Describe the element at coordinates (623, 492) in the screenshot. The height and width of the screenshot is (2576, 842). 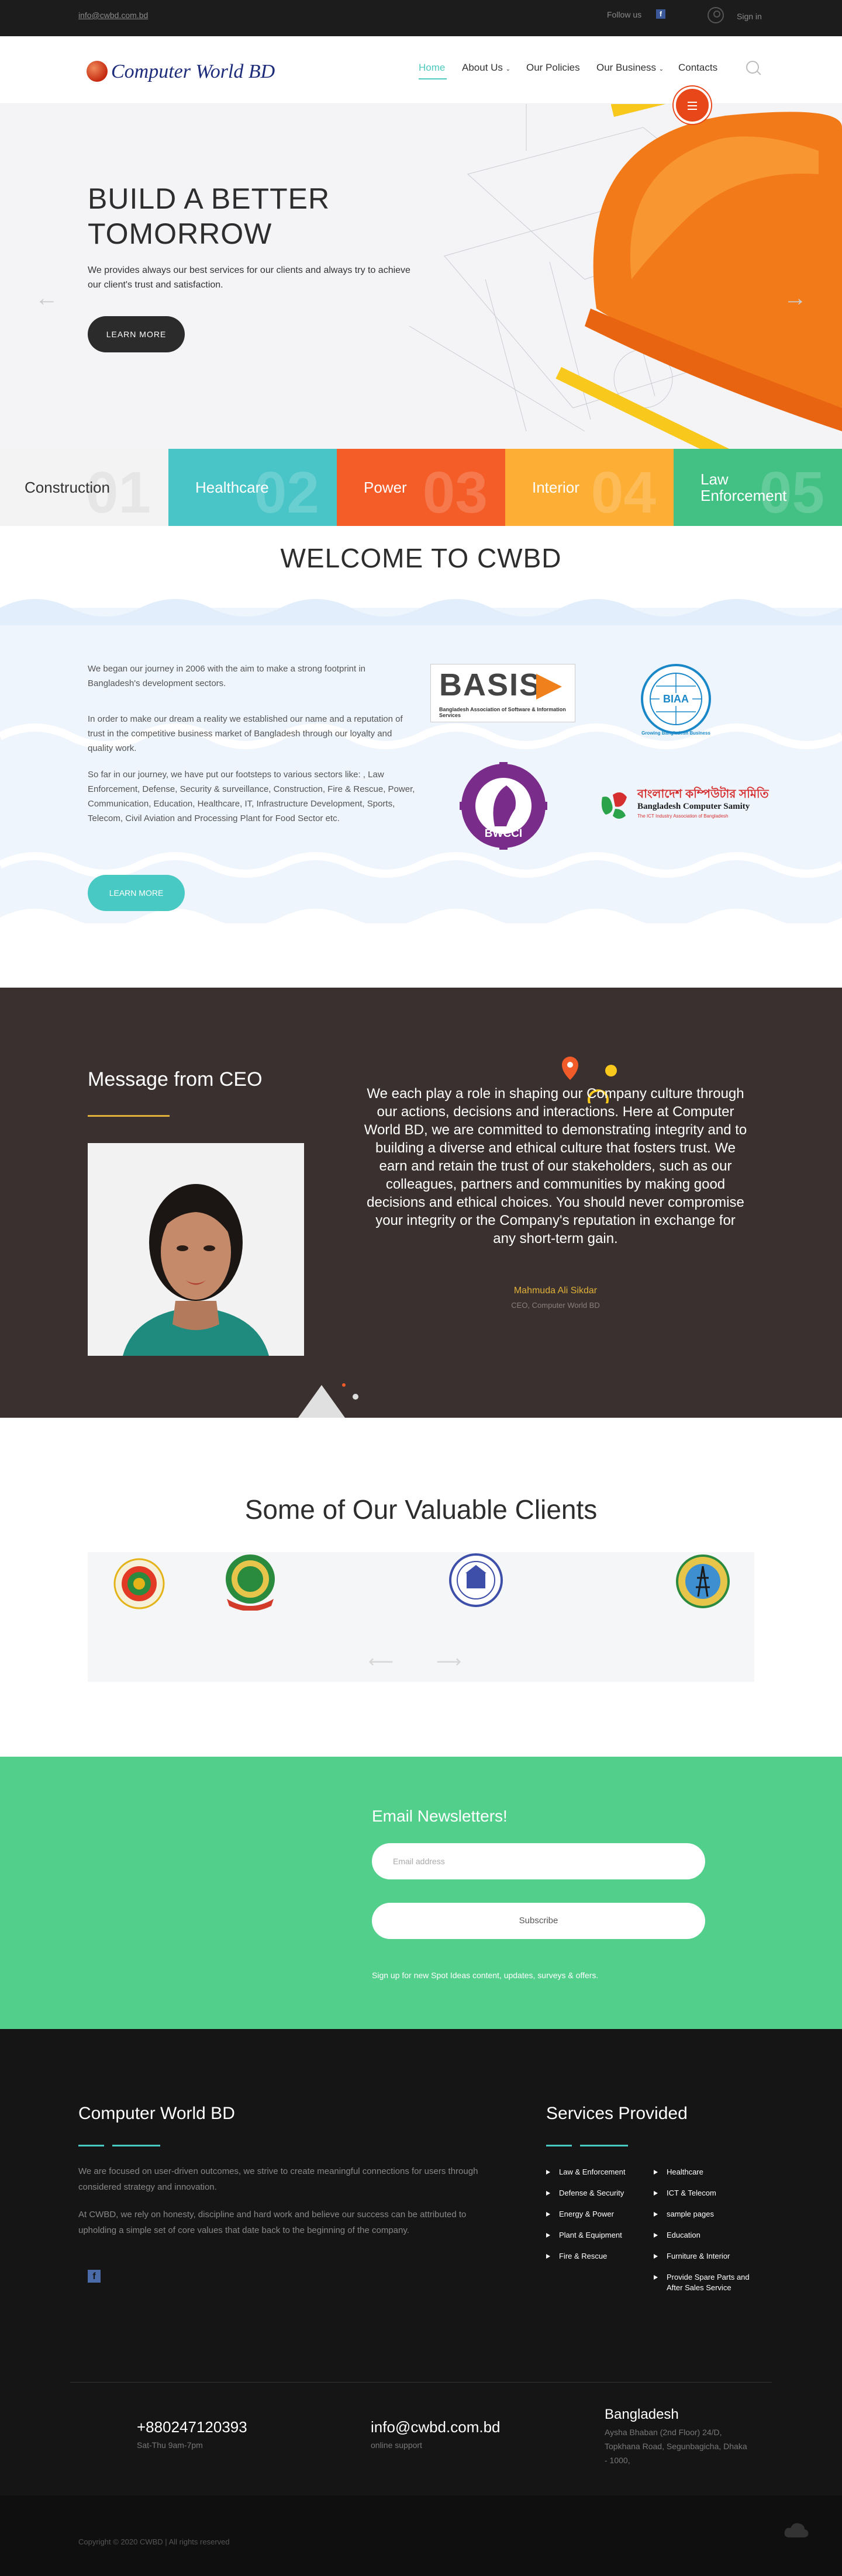
I see `tab-number: 04` at that location.